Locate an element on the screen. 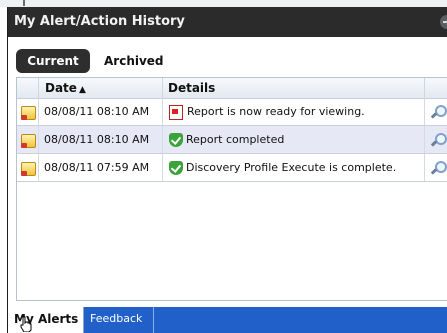 The height and width of the screenshot is (333, 447). tab-feedback: Feedback is located at coordinates (119, 320).